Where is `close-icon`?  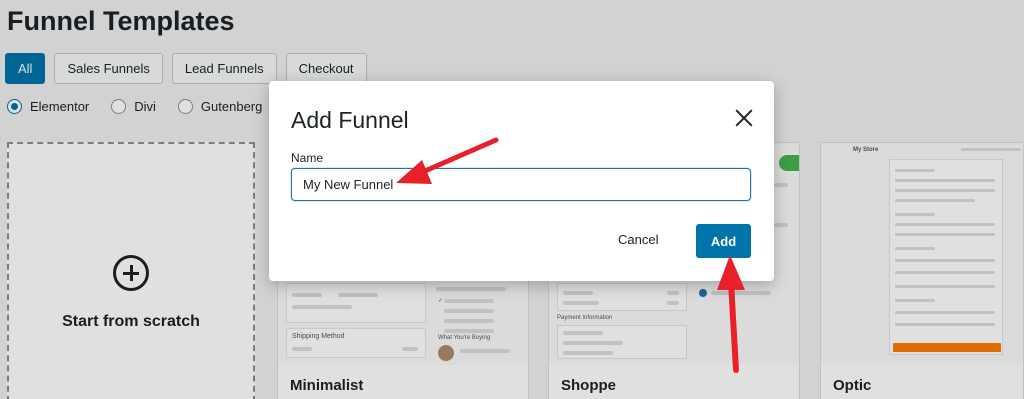
close-icon is located at coordinates (744, 118).